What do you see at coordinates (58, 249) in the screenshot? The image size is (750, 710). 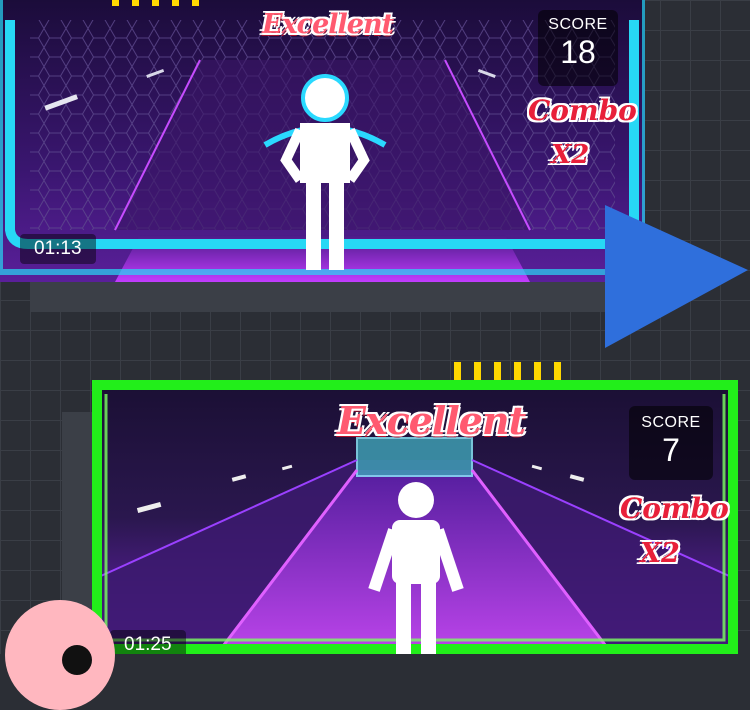 I see `timer: 01:13` at bounding box center [58, 249].